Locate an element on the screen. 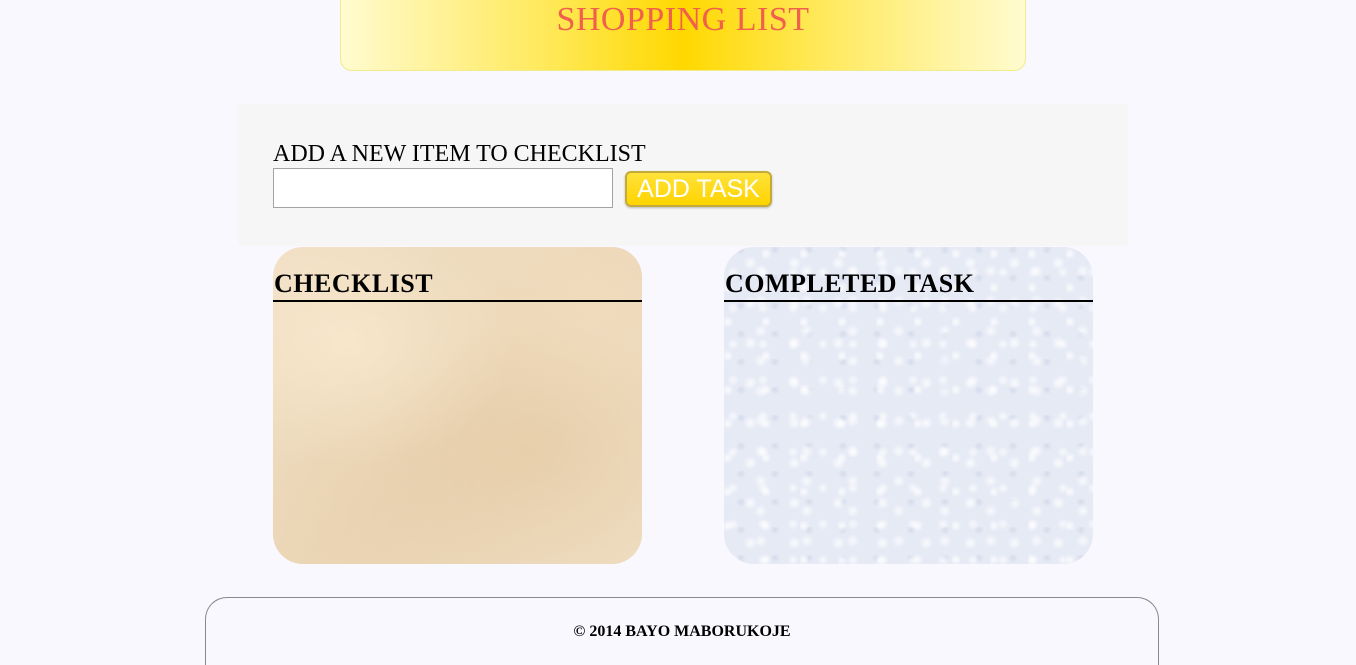  copyright-text: © 2014 BAYO MABORUKOJE is located at coordinates (682, 631).